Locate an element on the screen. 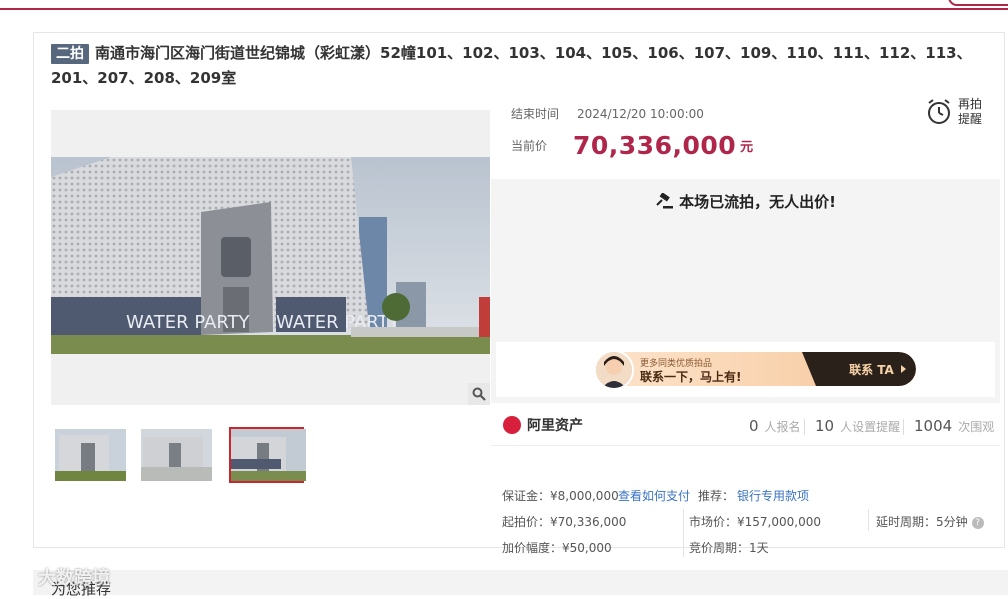 This screenshot has height=599, width=1008. agent-avatar is located at coordinates (614, 370).